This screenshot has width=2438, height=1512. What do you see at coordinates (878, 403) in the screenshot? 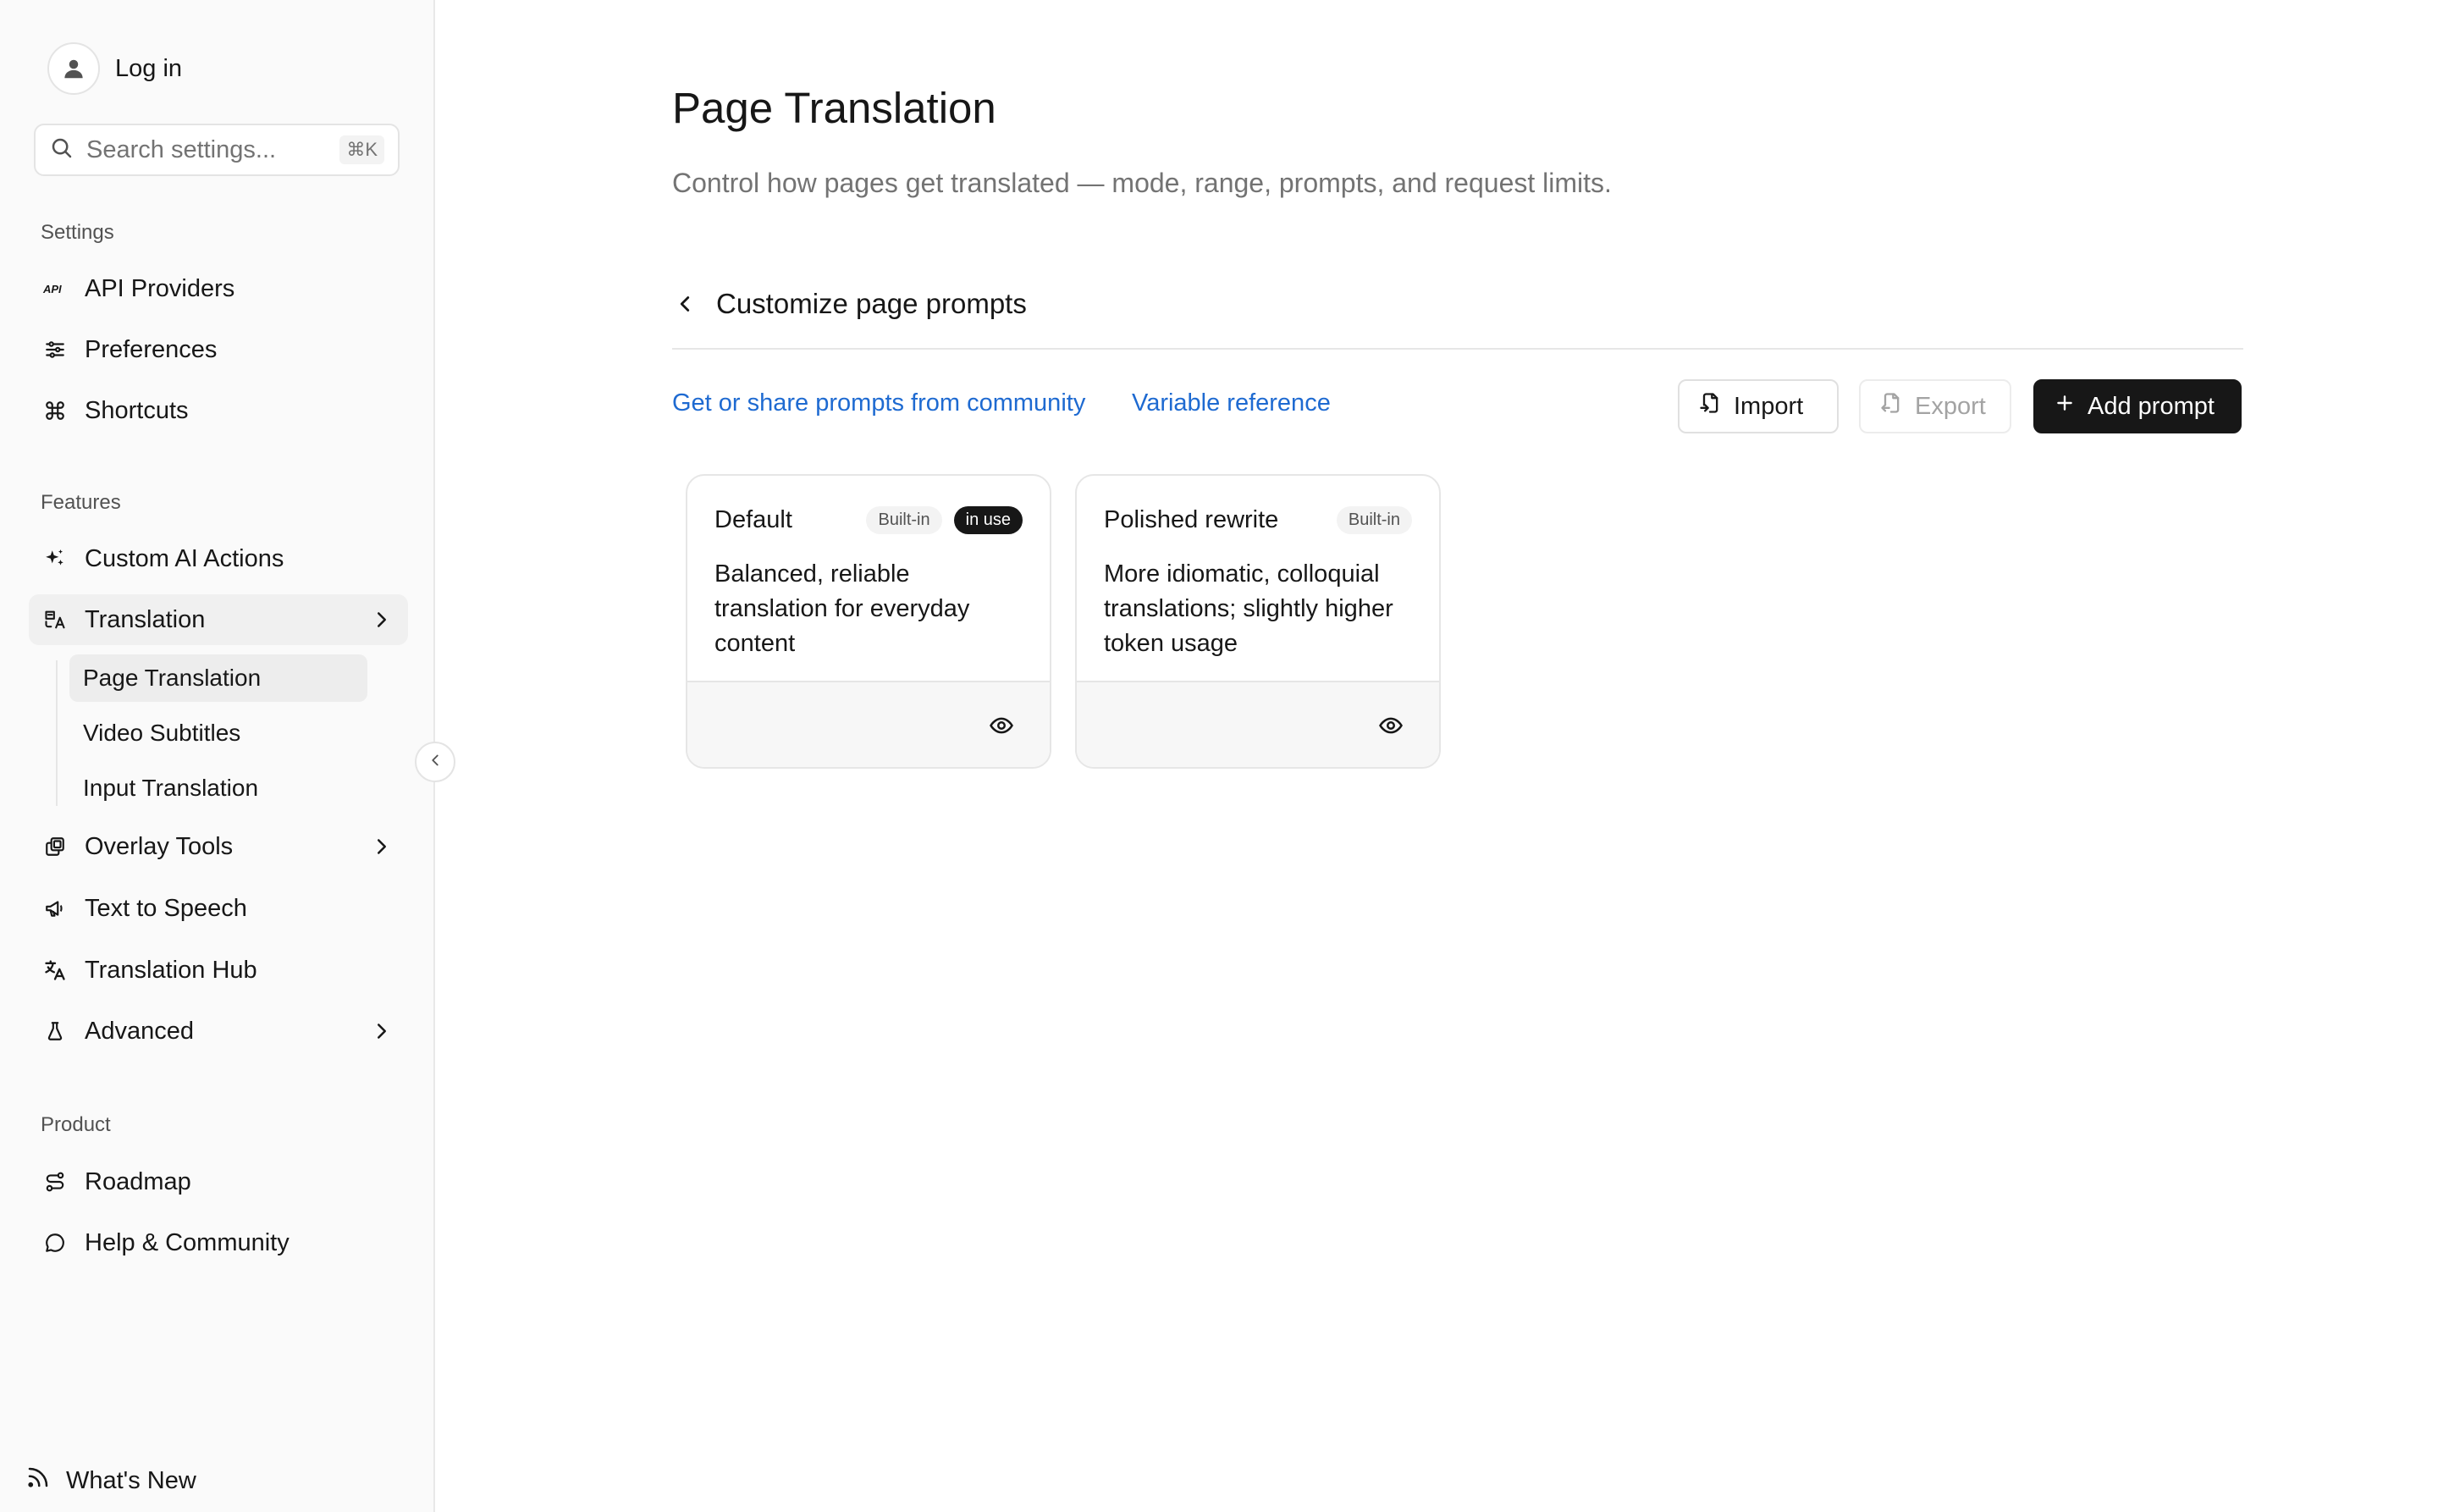
I see `community-prompts-link: Get or share prompts from community` at bounding box center [878, 403].